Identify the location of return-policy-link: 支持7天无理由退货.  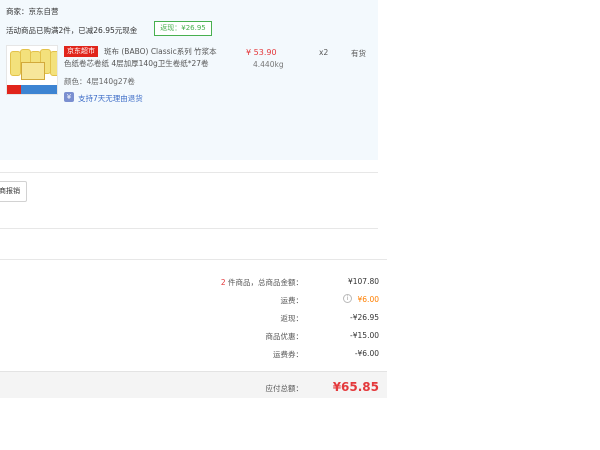
(110, 98).